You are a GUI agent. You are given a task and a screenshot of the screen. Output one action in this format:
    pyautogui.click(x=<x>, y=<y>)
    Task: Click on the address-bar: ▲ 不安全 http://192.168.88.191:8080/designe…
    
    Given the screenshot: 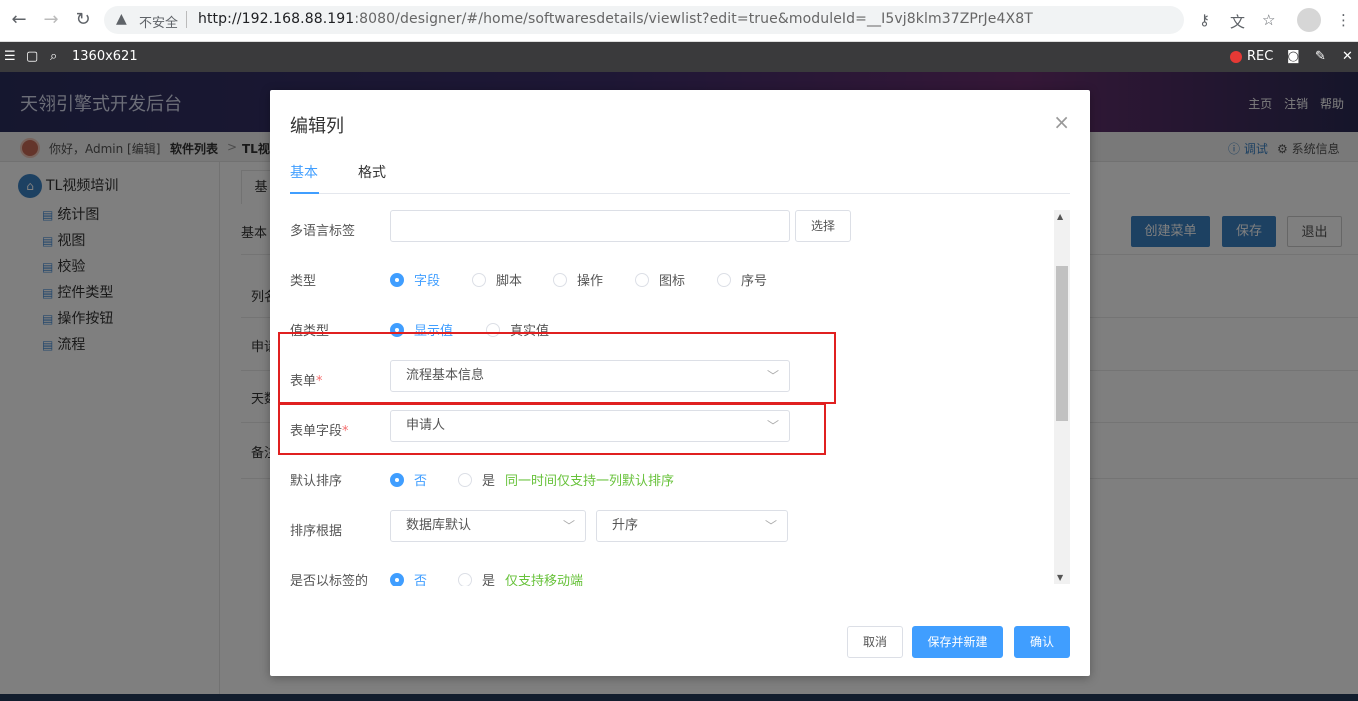 What is the action you would take?
    pyautogui.click(x=644, y=20)
    